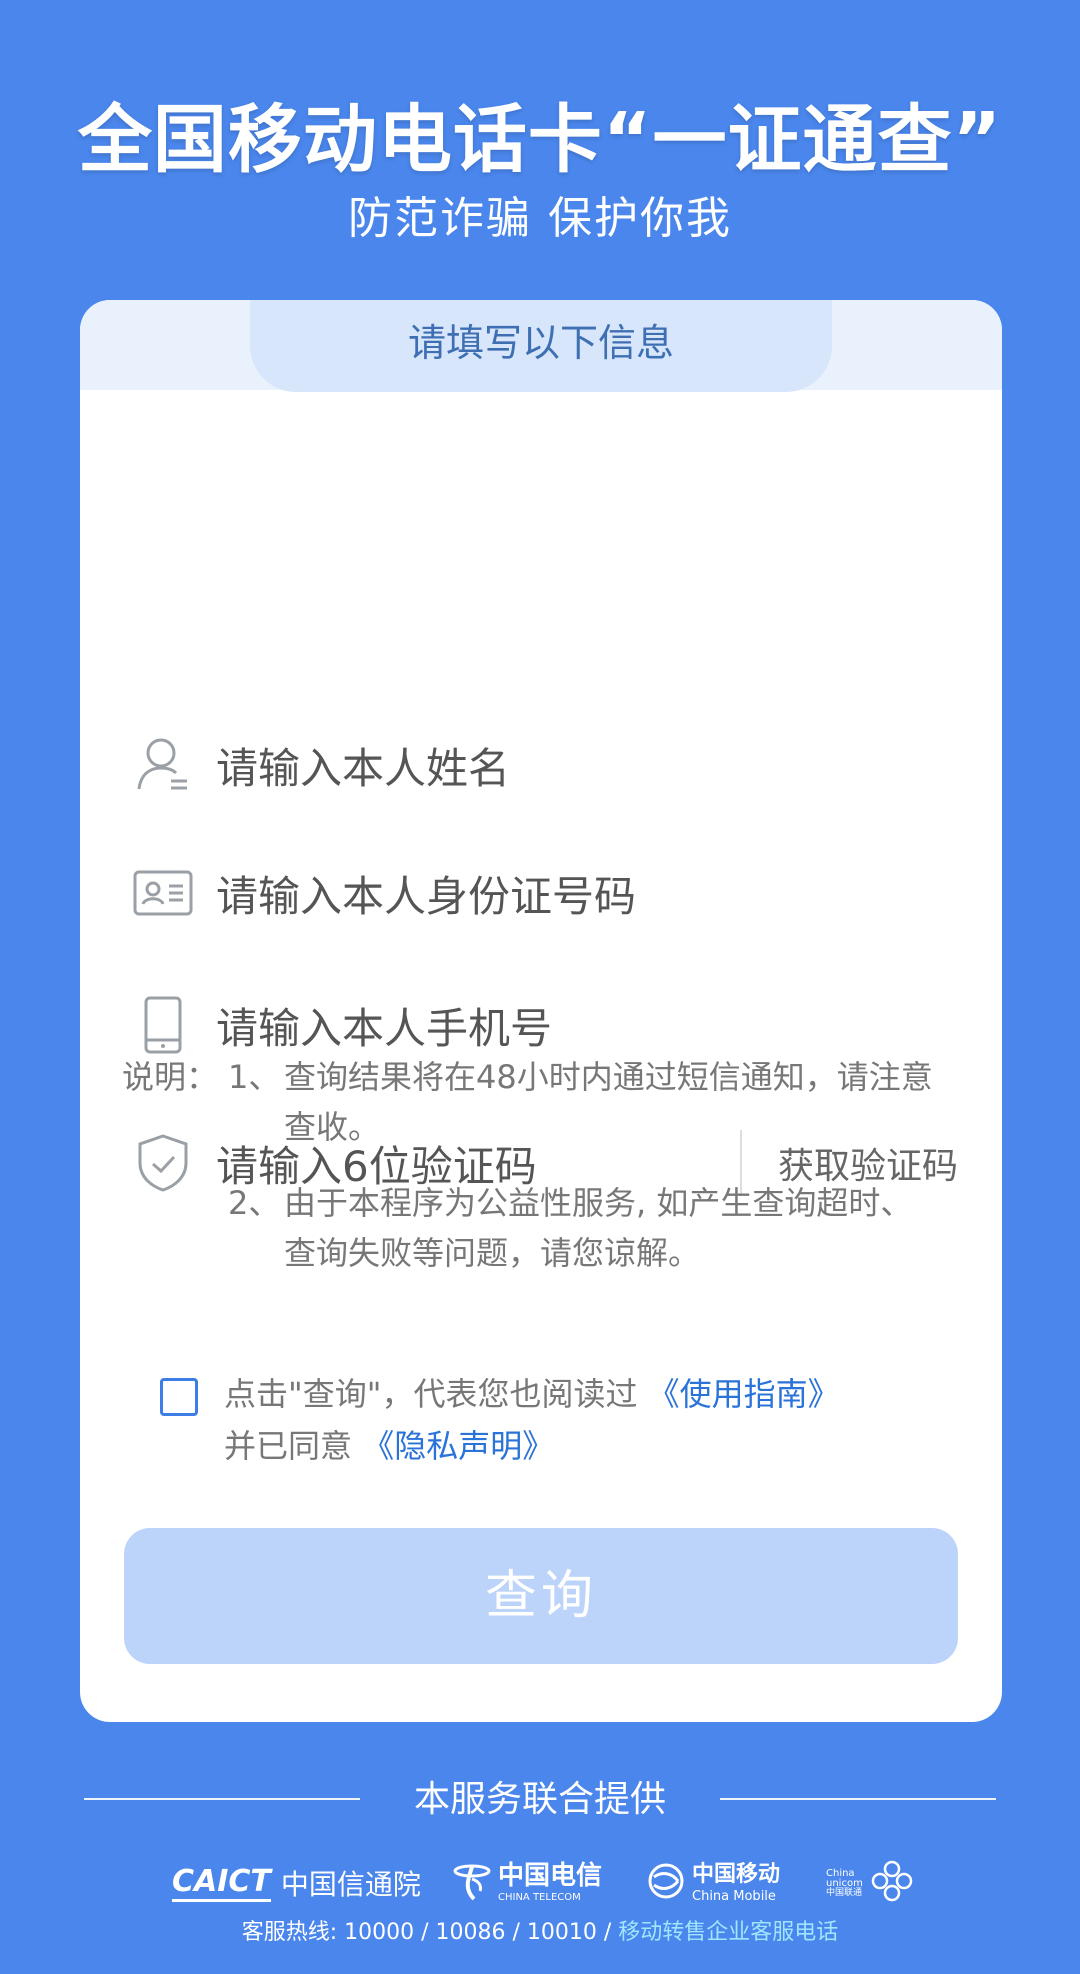  Describe the element at coordinates (598, 1228) in the screenshot. I see `instruction-text: 由于本程序为公益性服务, 如产生查询超时、查询失败等问题，请您谅解。` at that location.